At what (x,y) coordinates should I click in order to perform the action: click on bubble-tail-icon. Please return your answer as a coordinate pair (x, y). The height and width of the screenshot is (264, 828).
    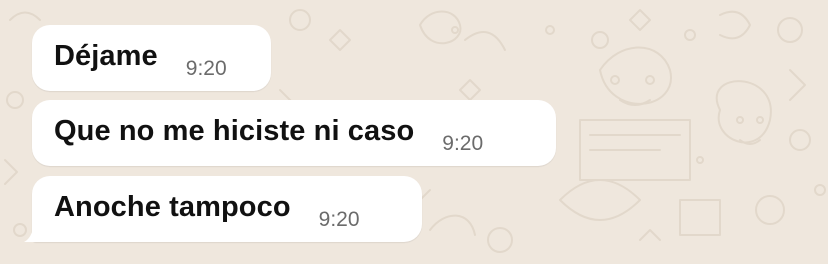
    Looking at the image, I should click on (34, 233).